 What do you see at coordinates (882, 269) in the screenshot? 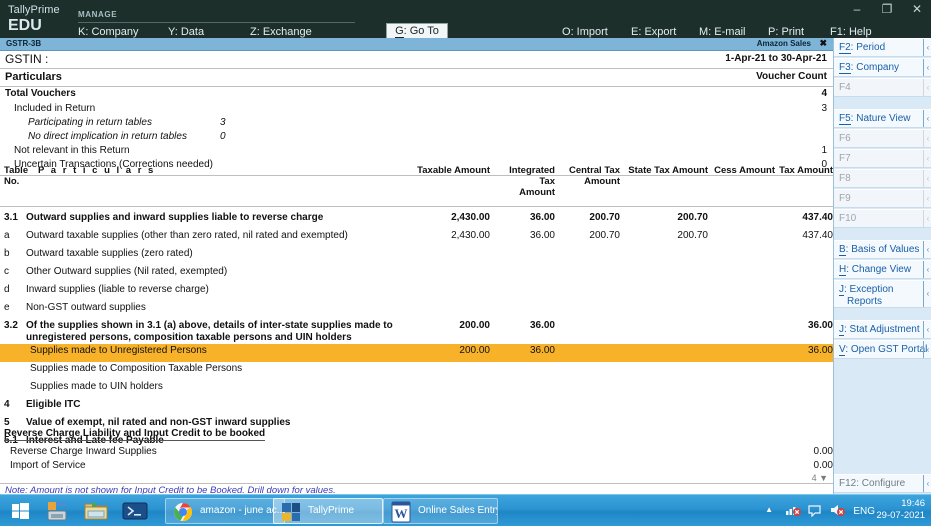
I see `sidebar-button-change-view: H: Change View ‹` at bounding box center [882, 269].